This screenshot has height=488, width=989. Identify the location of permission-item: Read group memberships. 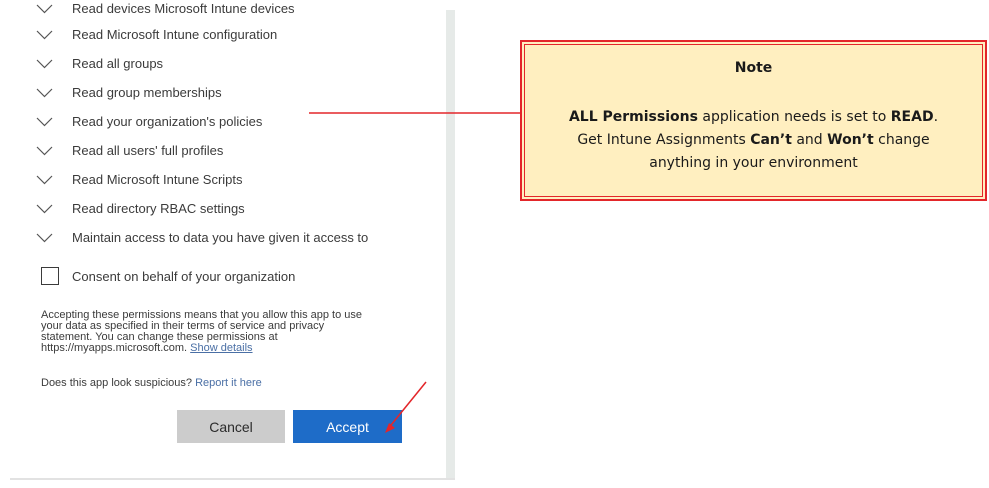
(202, 92).